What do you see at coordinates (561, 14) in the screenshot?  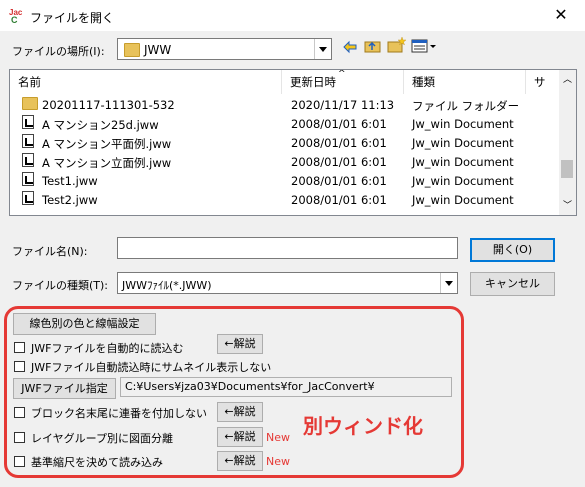 I see `close-icon: ✕` at bounding box center [561, 14].